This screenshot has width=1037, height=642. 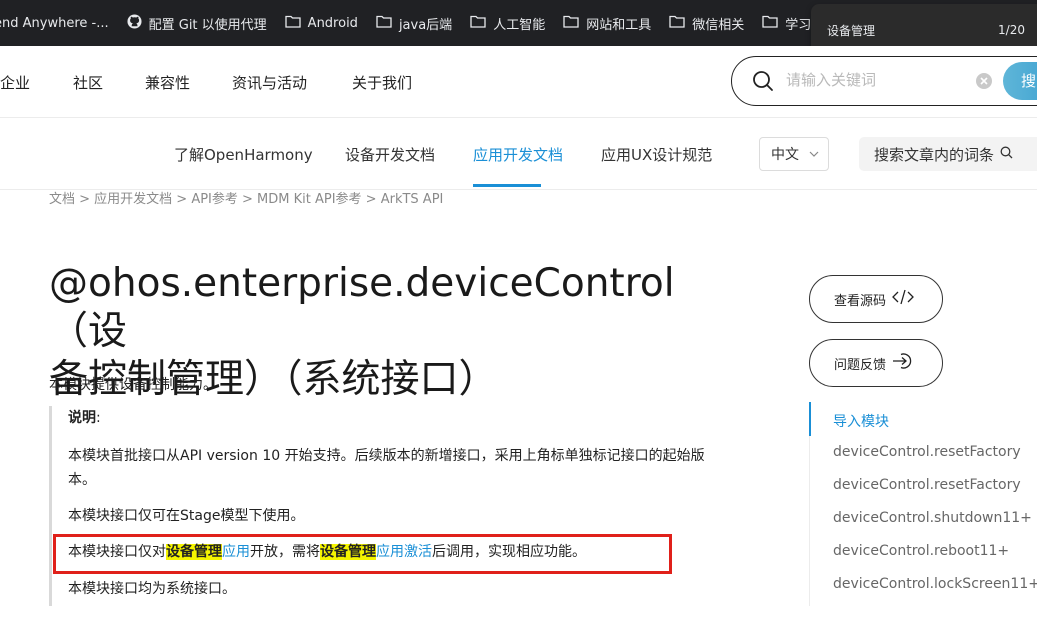 I want to click on nav-link-enterprise: 企业, so click(x=15, y=82).